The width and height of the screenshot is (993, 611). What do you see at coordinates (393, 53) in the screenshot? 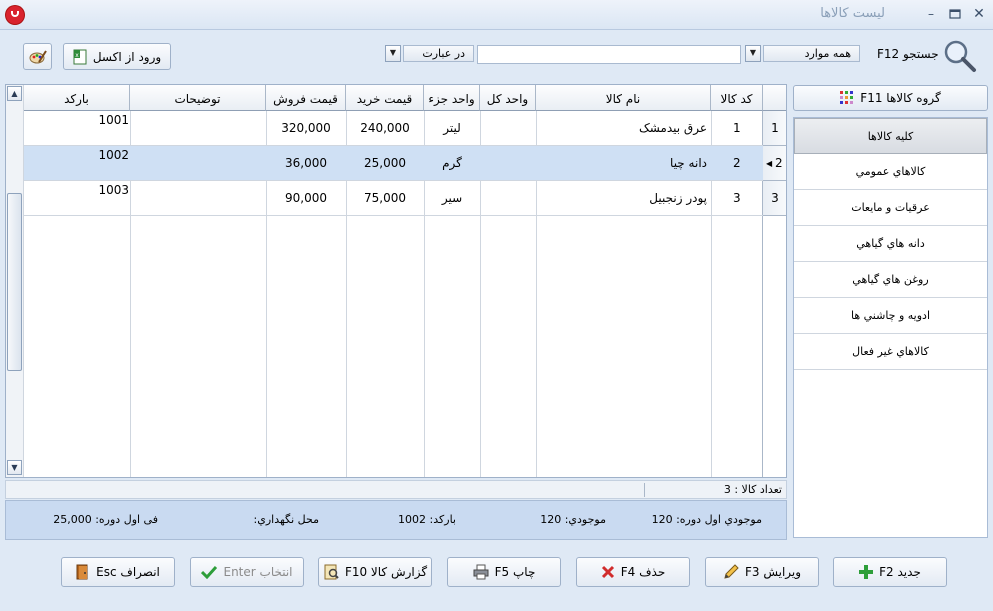
I see `match-dropdown-button: ▼` at bounding box center [393, 53].